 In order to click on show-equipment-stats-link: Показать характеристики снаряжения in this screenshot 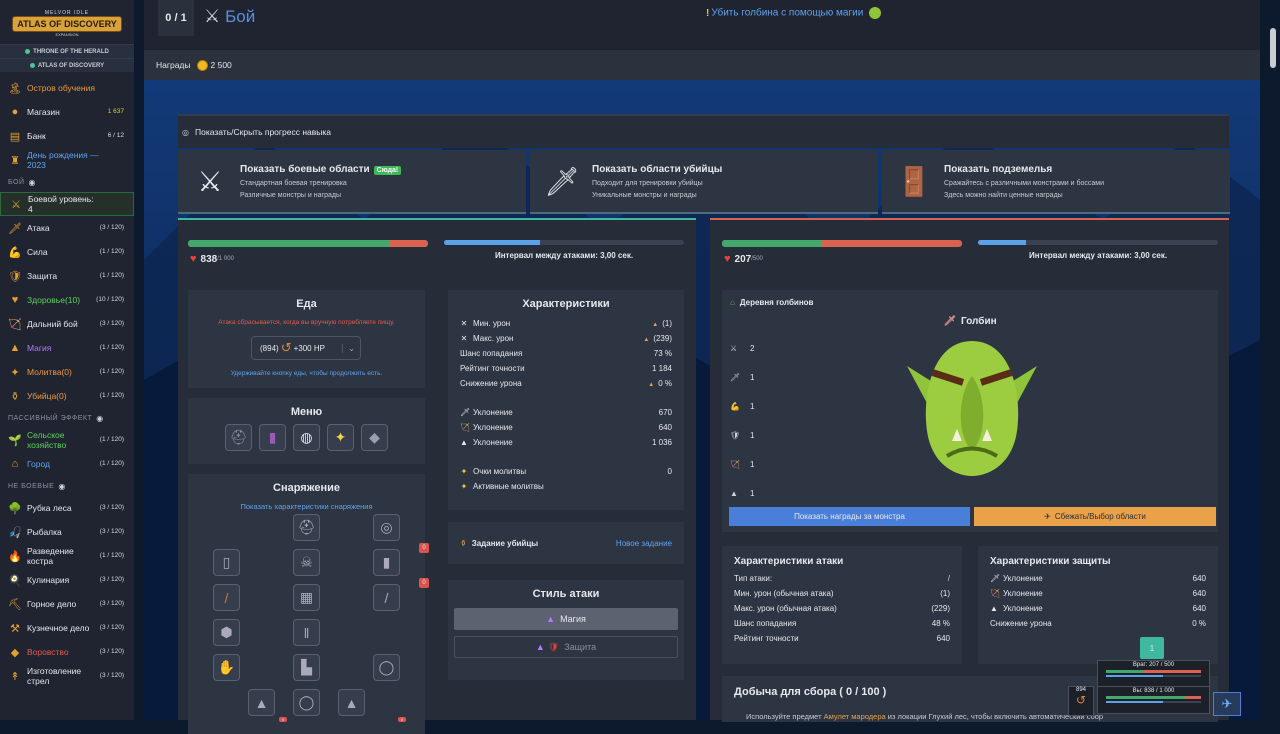, I will do `click(306, 506)`.